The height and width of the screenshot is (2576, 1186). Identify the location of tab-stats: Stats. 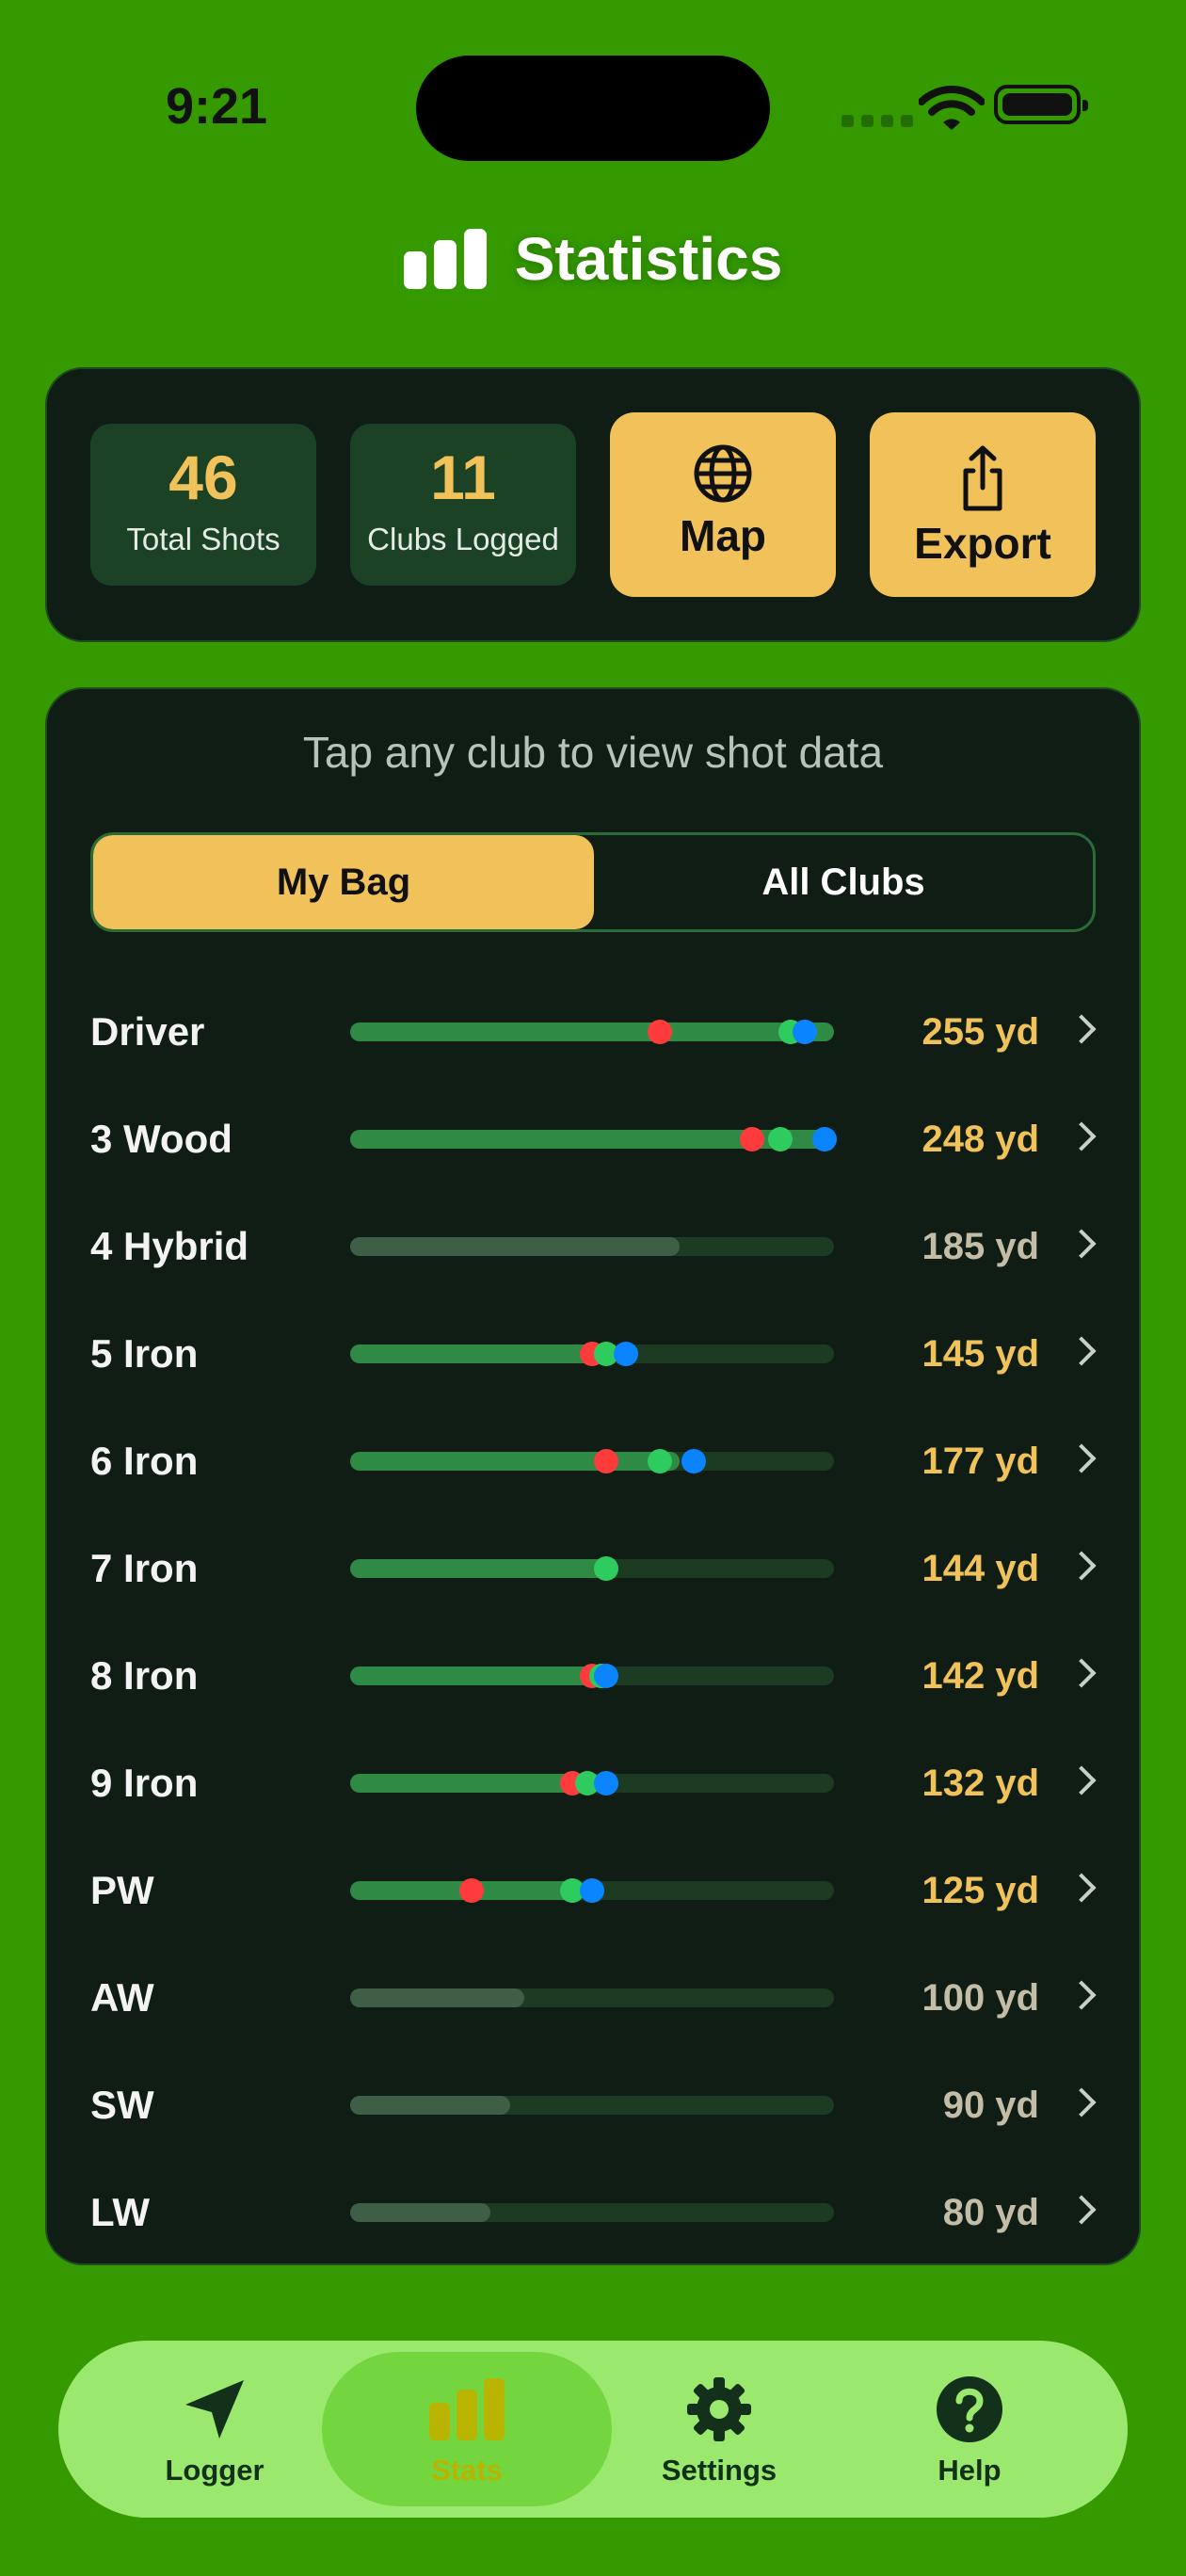
(466, 2431).